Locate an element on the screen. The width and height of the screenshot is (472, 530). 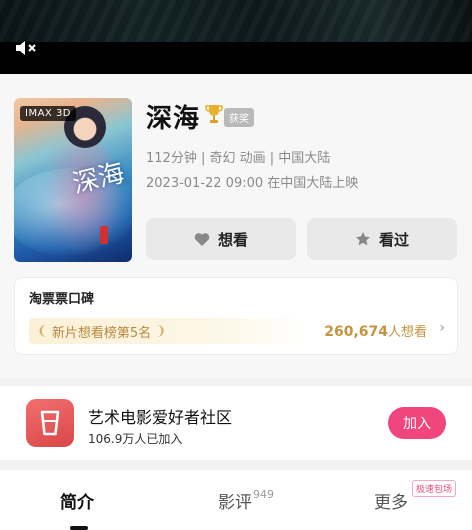
video-preview is located at coordinates (236, 21).